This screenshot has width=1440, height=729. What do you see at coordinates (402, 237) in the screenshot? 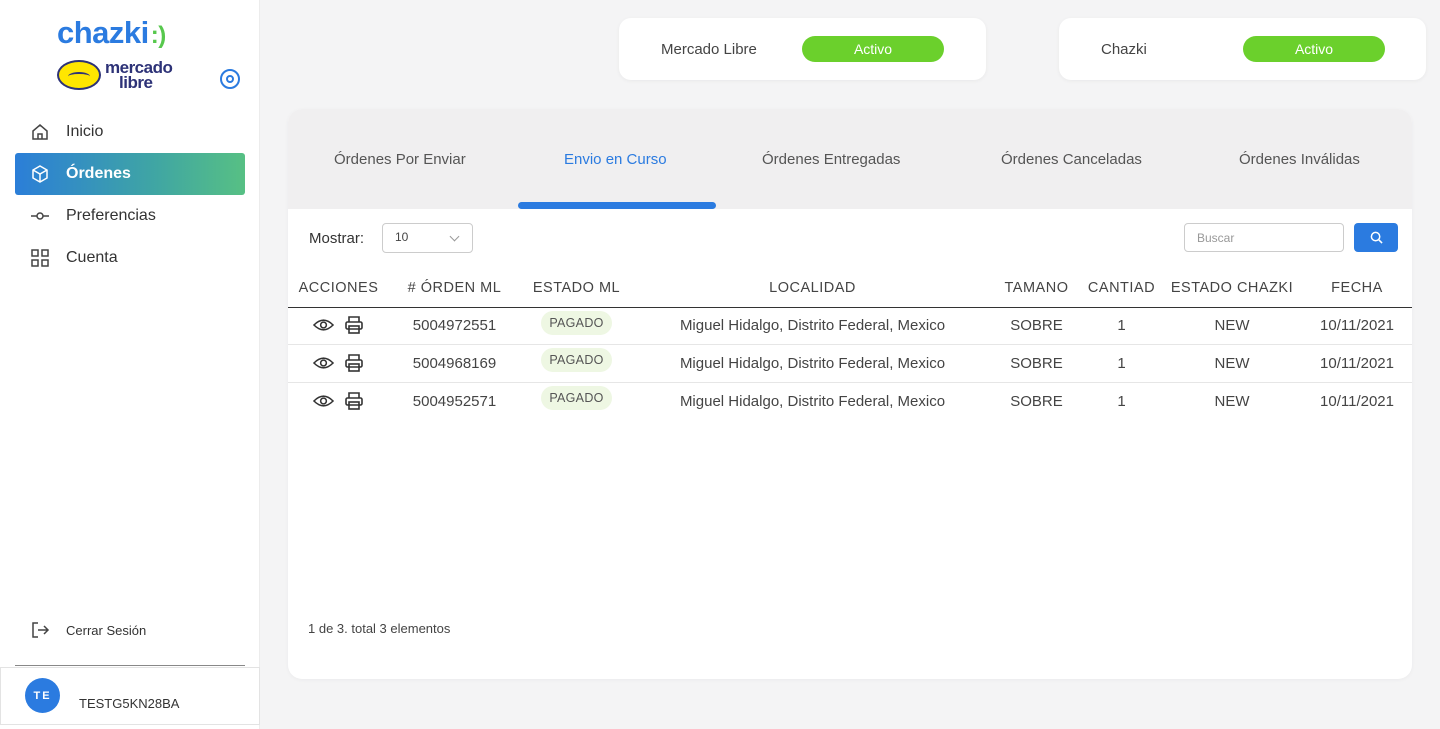
I see `page-size-value: 10` at bounding box center [402, 237].